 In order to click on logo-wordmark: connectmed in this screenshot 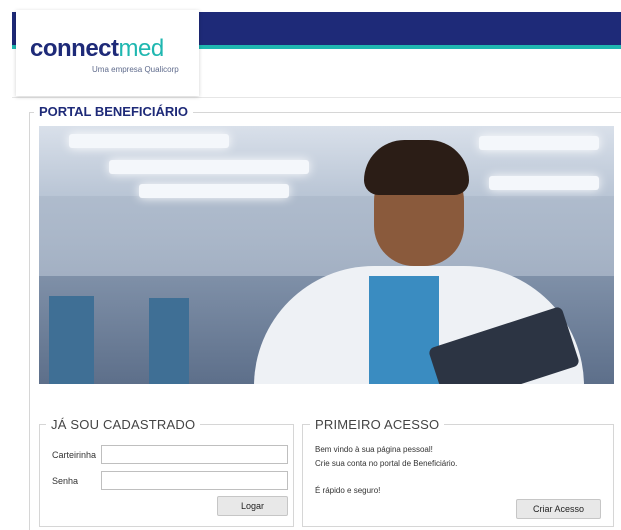, I will do `click(97, 49)`.